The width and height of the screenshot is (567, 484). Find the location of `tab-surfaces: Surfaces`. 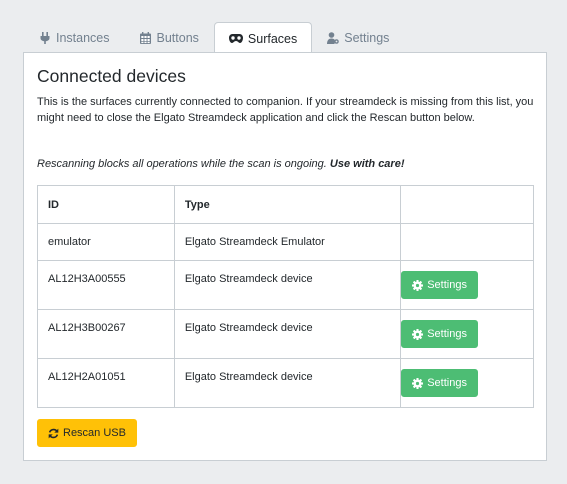

tab-surfaces: Surfaces is located at coordinates (263, 38).